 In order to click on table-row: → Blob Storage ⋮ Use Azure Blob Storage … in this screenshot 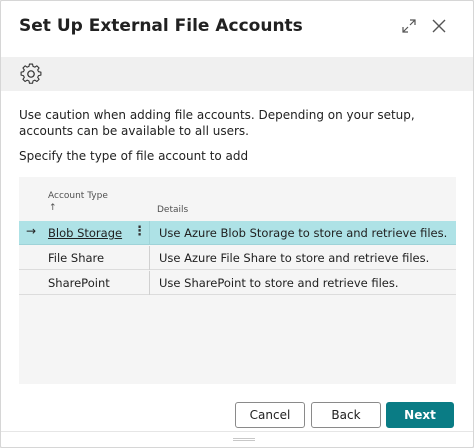, I will do `click(237, 233)`.